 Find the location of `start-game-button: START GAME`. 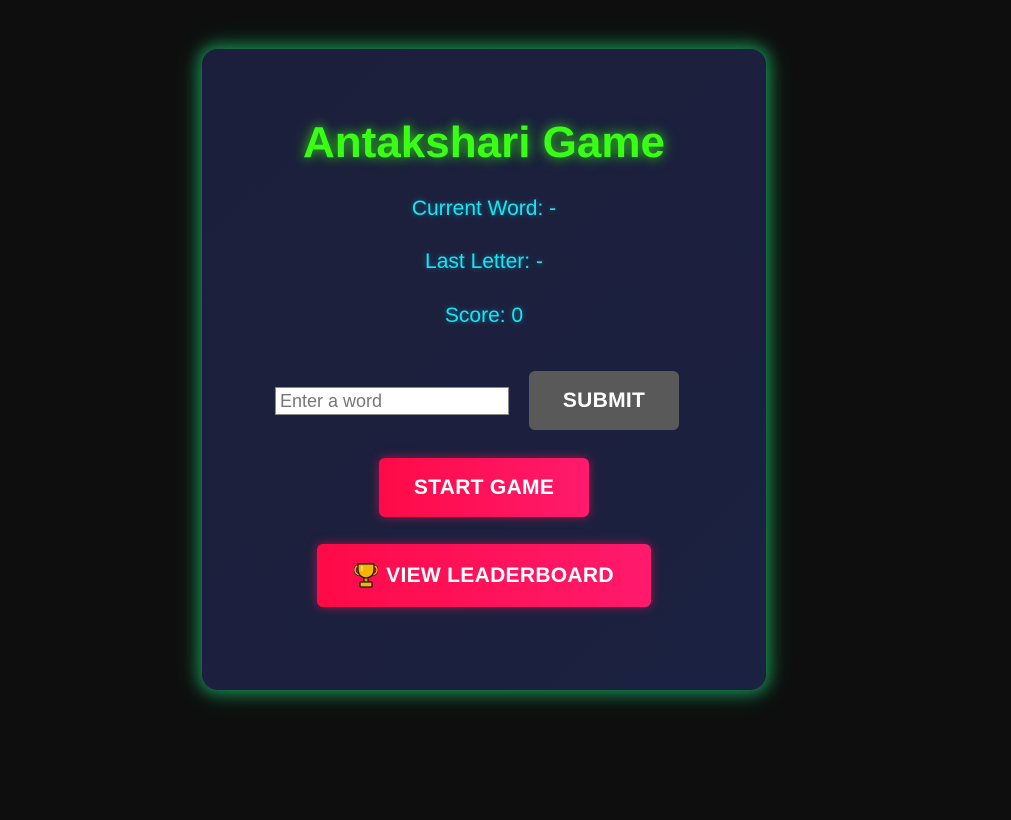

start-game-button: START GAME is located at coordinates (484, 487).